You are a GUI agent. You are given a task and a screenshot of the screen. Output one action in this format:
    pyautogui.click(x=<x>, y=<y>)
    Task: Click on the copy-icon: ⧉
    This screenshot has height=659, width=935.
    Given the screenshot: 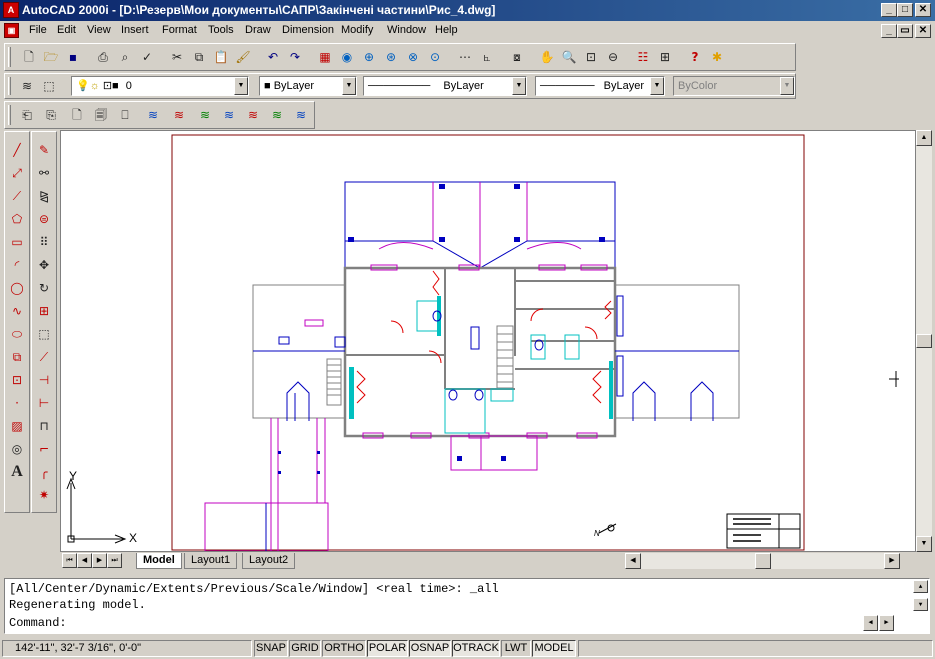 What is the action you would take?
    pyautogui.click(x=199, y=57)
    